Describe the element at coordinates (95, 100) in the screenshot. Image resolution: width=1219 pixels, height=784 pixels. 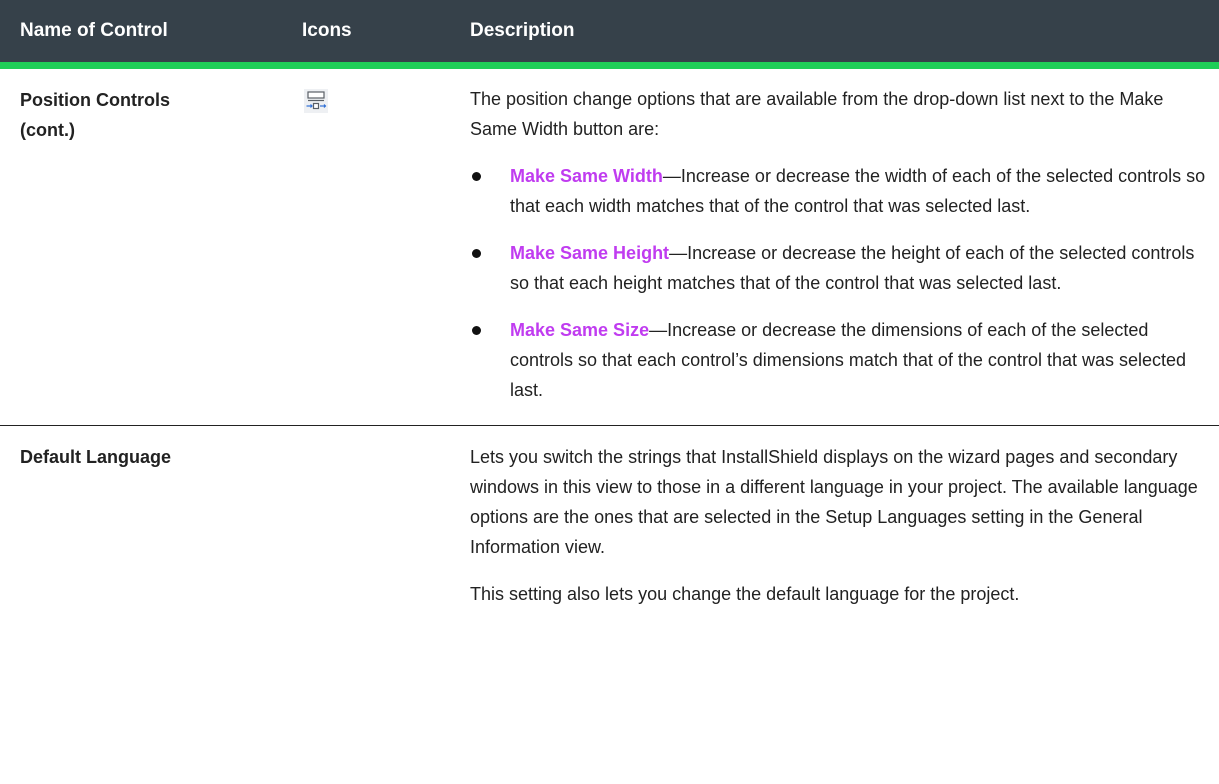
I see `control-name-line1: Position Controls` at that location.